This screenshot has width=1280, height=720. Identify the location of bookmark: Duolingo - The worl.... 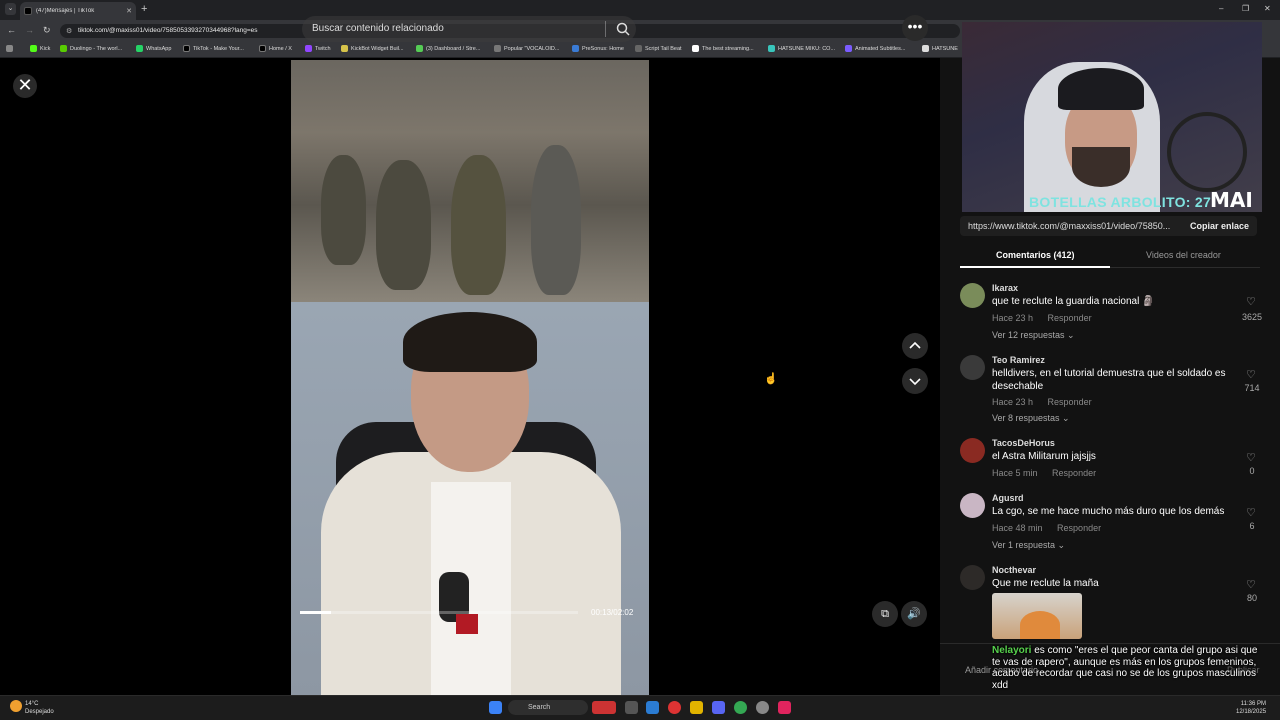
(91, 48).